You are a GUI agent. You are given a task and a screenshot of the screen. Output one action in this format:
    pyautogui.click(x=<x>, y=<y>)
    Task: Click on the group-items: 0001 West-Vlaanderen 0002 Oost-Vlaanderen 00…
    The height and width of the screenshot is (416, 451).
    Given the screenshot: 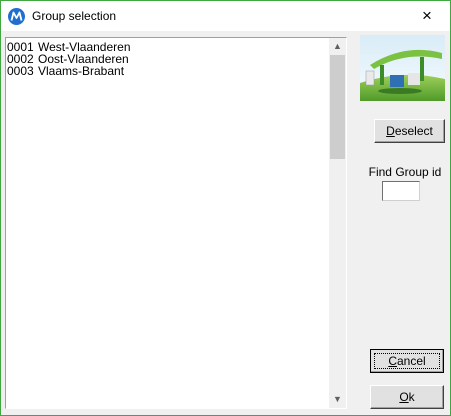 What is the action you would take?
    pyautogui.click(x=167, y=59)
    